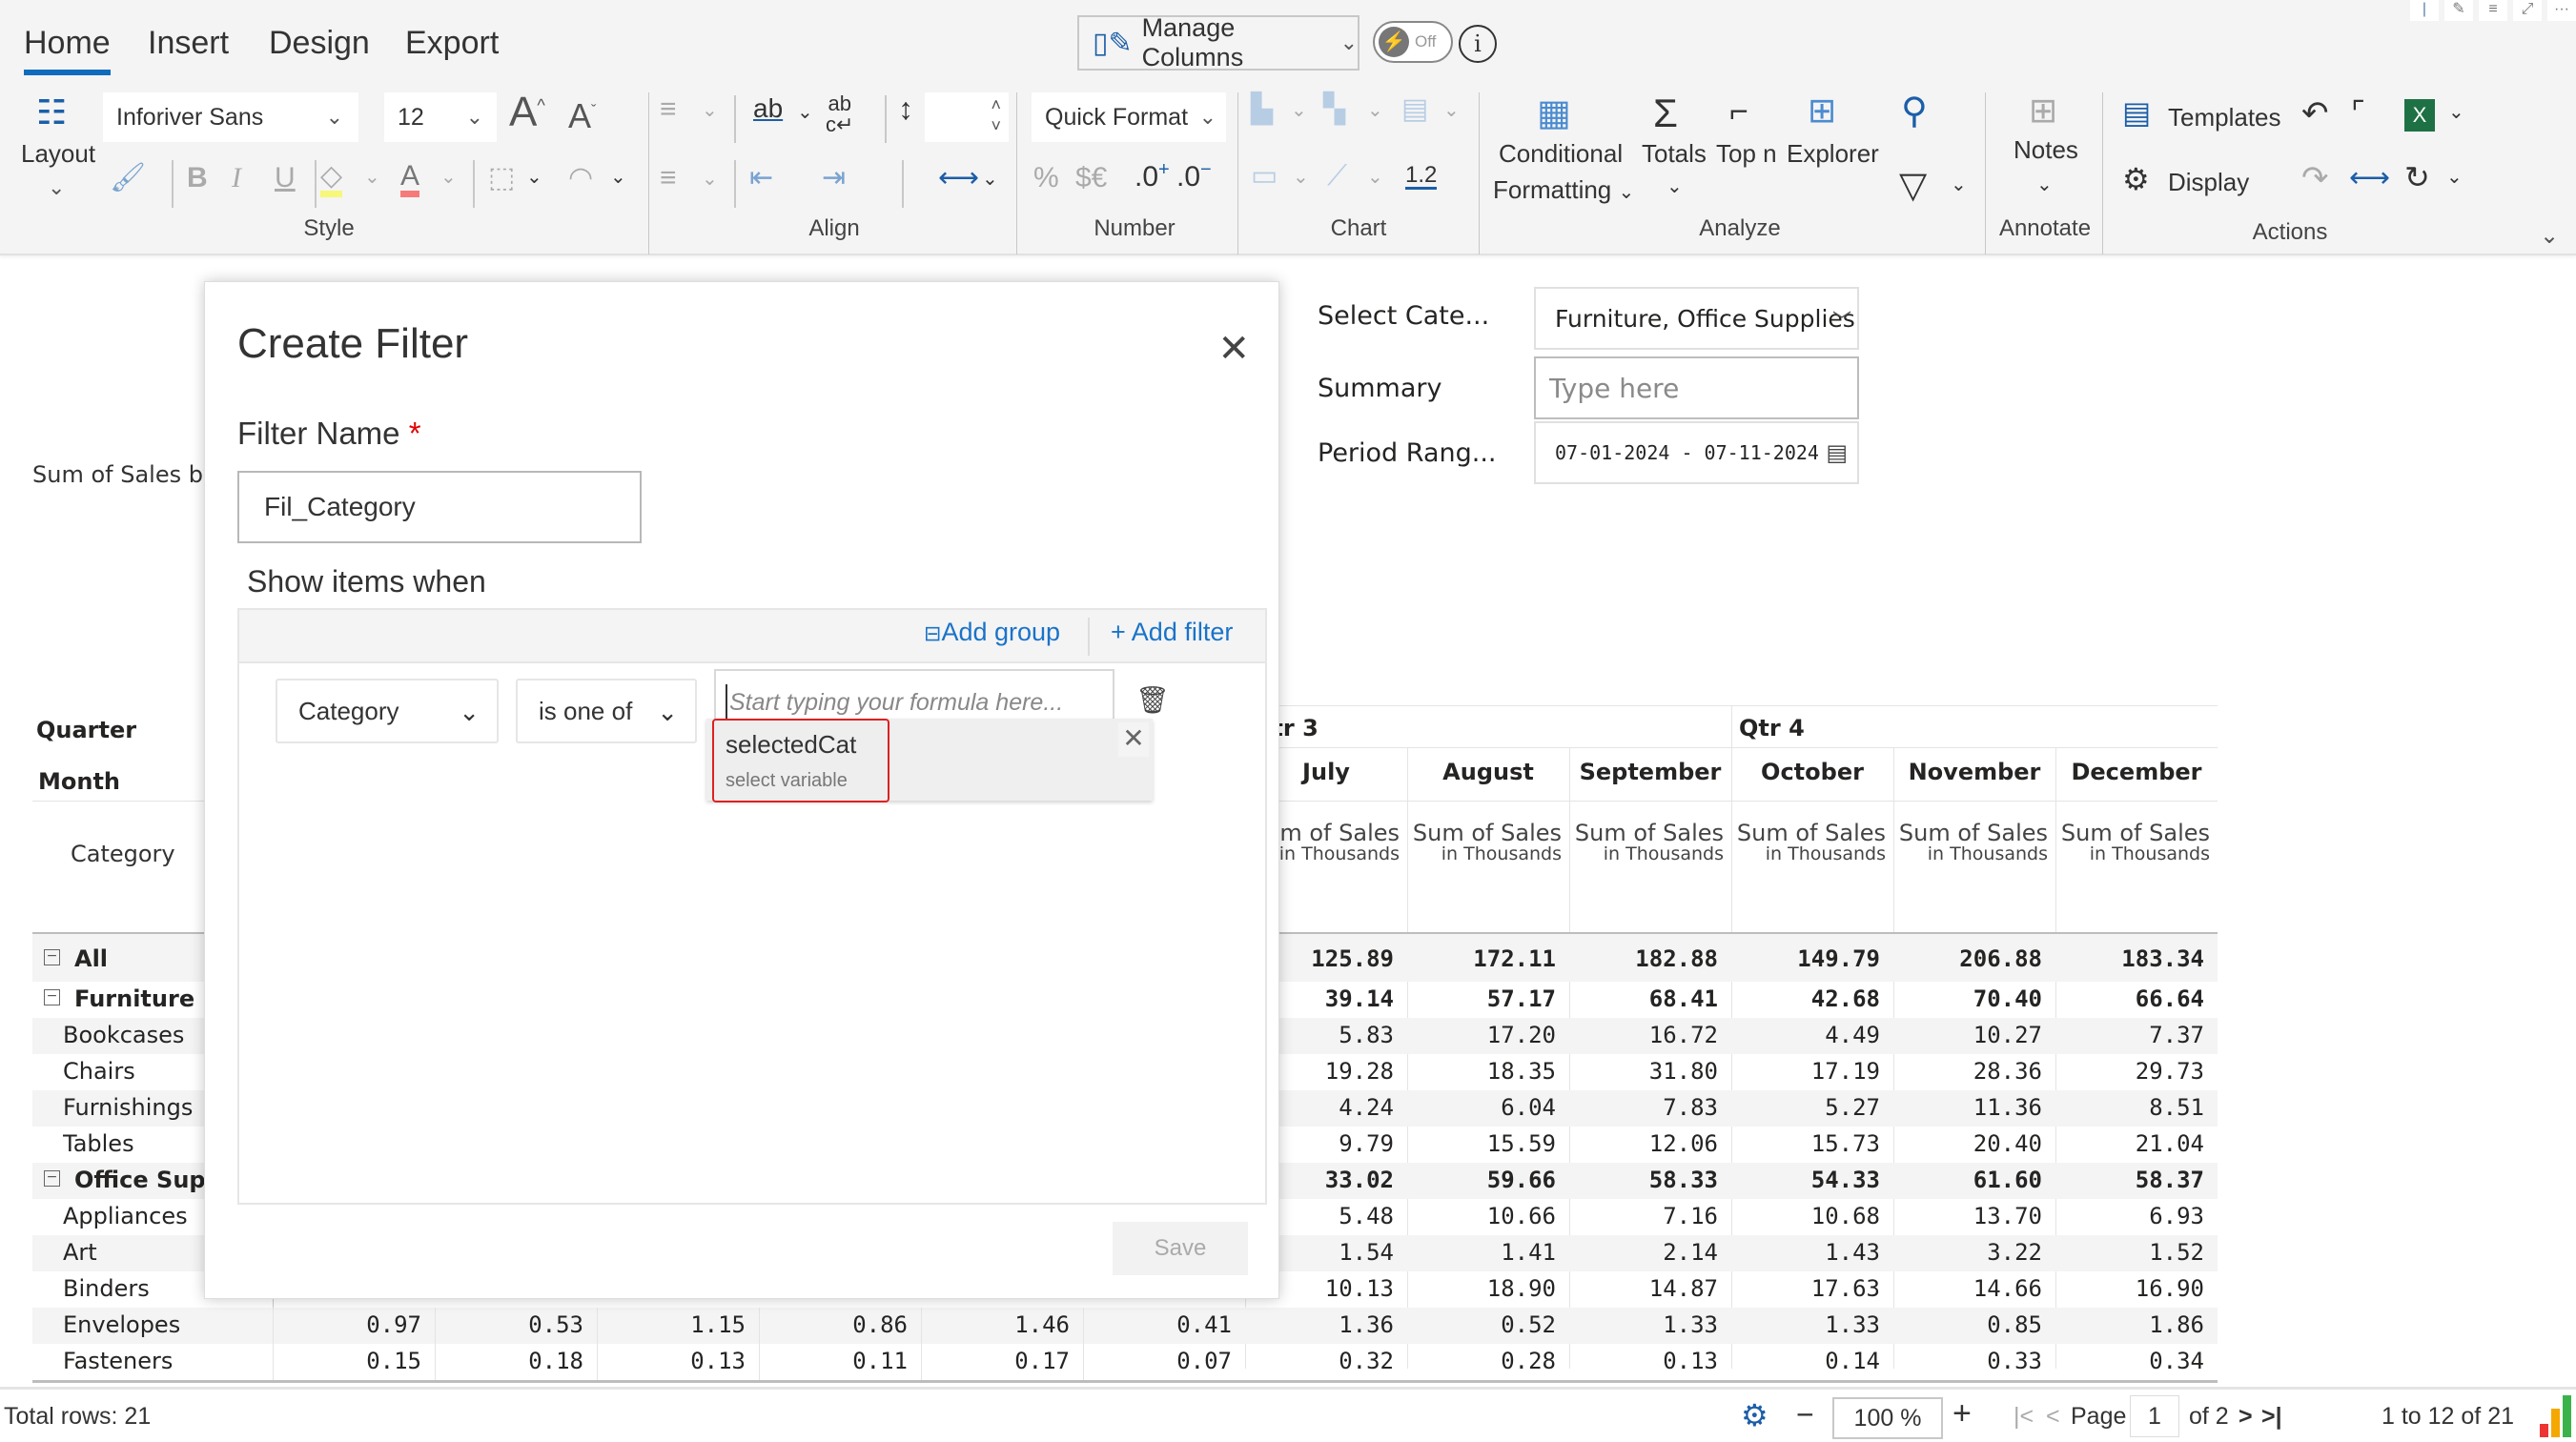 The height and width of the screenshot is (1442, 2576). Describe the element at coordinates (2155, 1416) in the screenshot. I see `page-number-input: 1` at that location.